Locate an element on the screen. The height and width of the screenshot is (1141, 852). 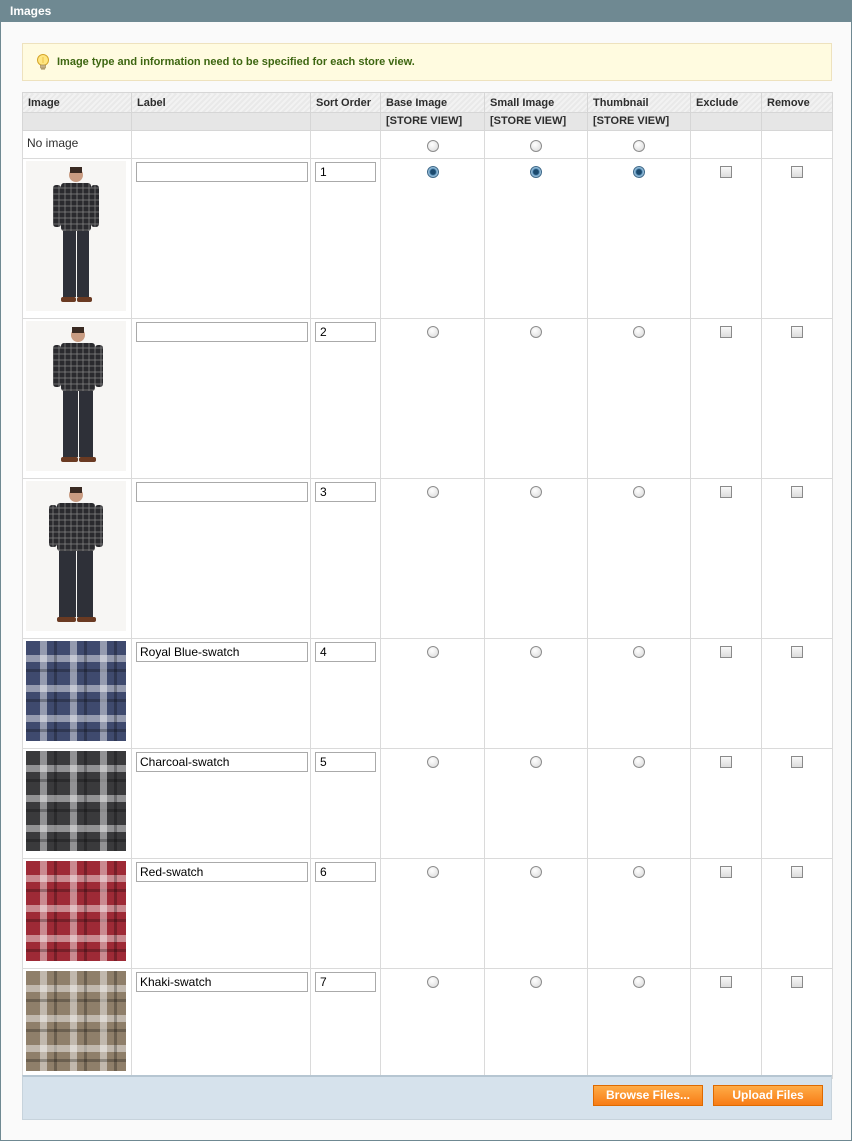
col-exclude: Exclude is located at coordinates (726, 102).